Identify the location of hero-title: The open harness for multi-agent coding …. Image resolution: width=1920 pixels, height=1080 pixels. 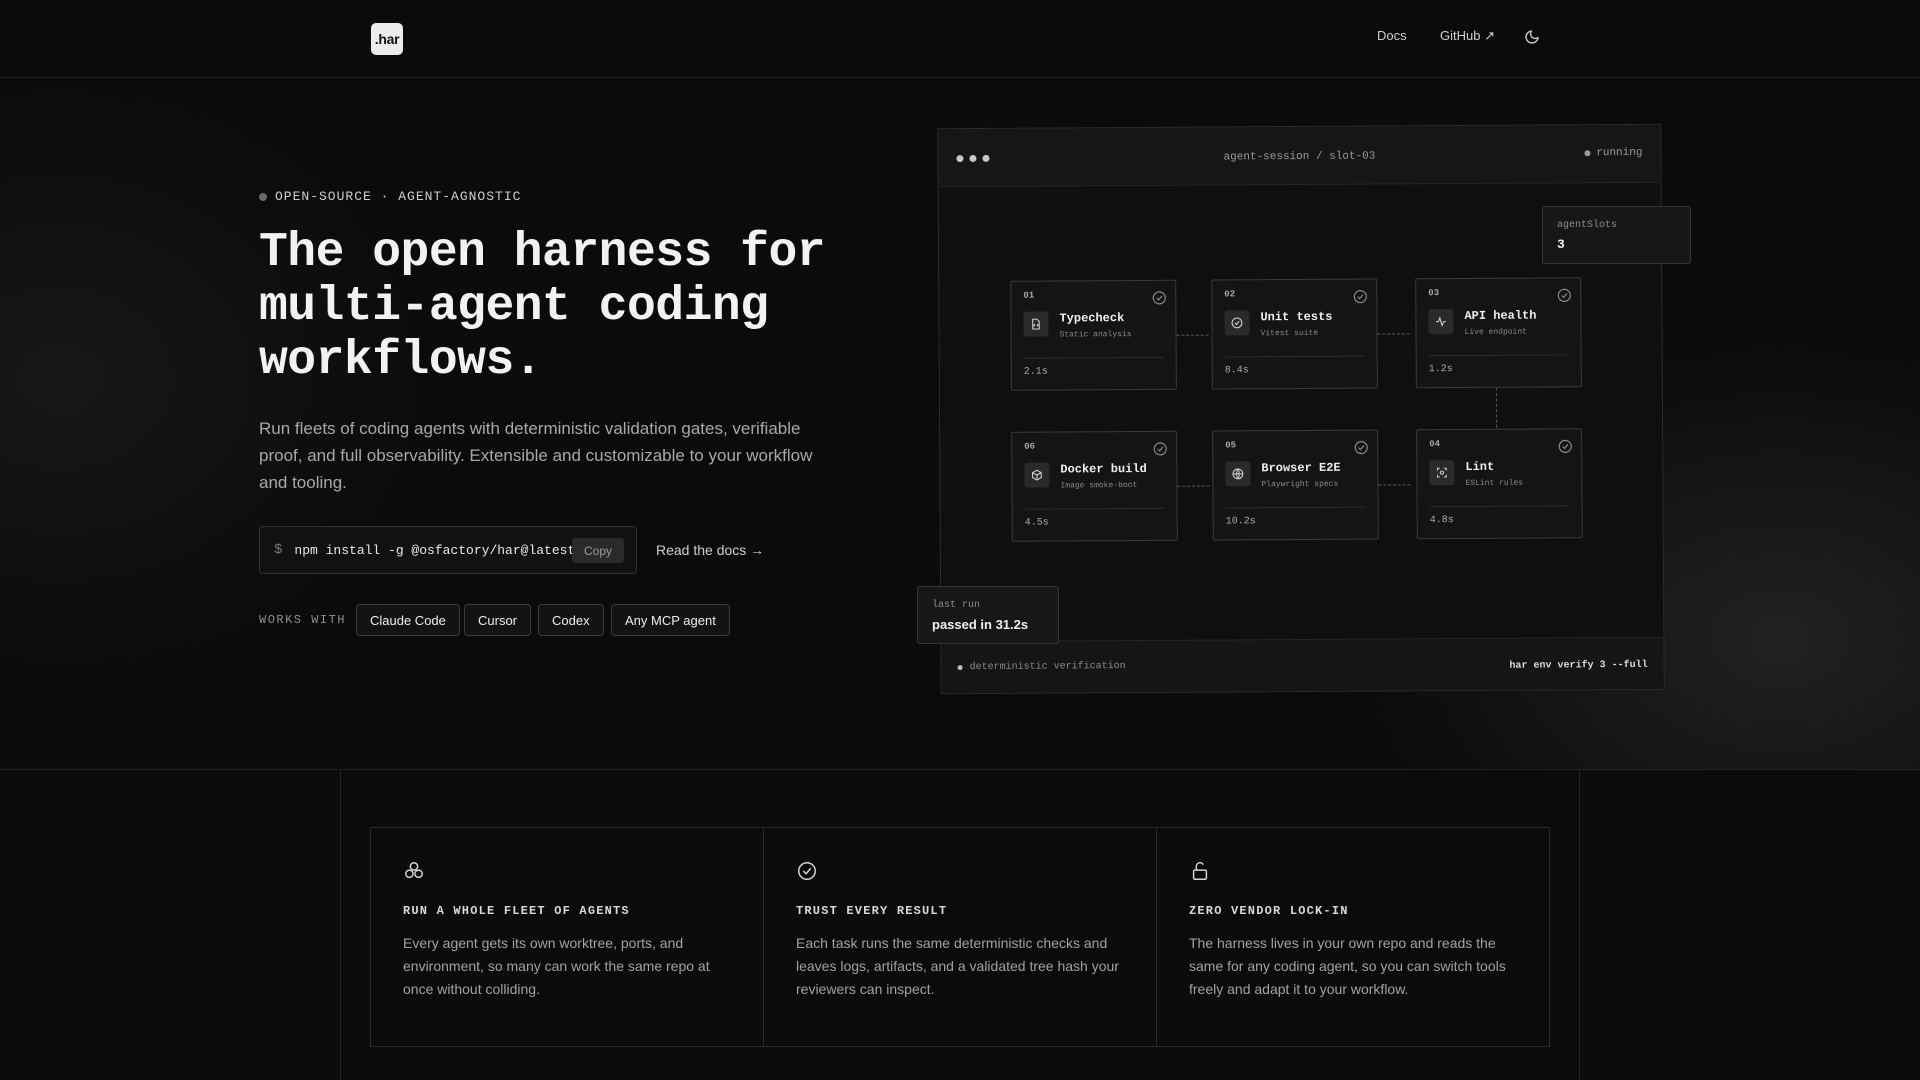
(542, 307).